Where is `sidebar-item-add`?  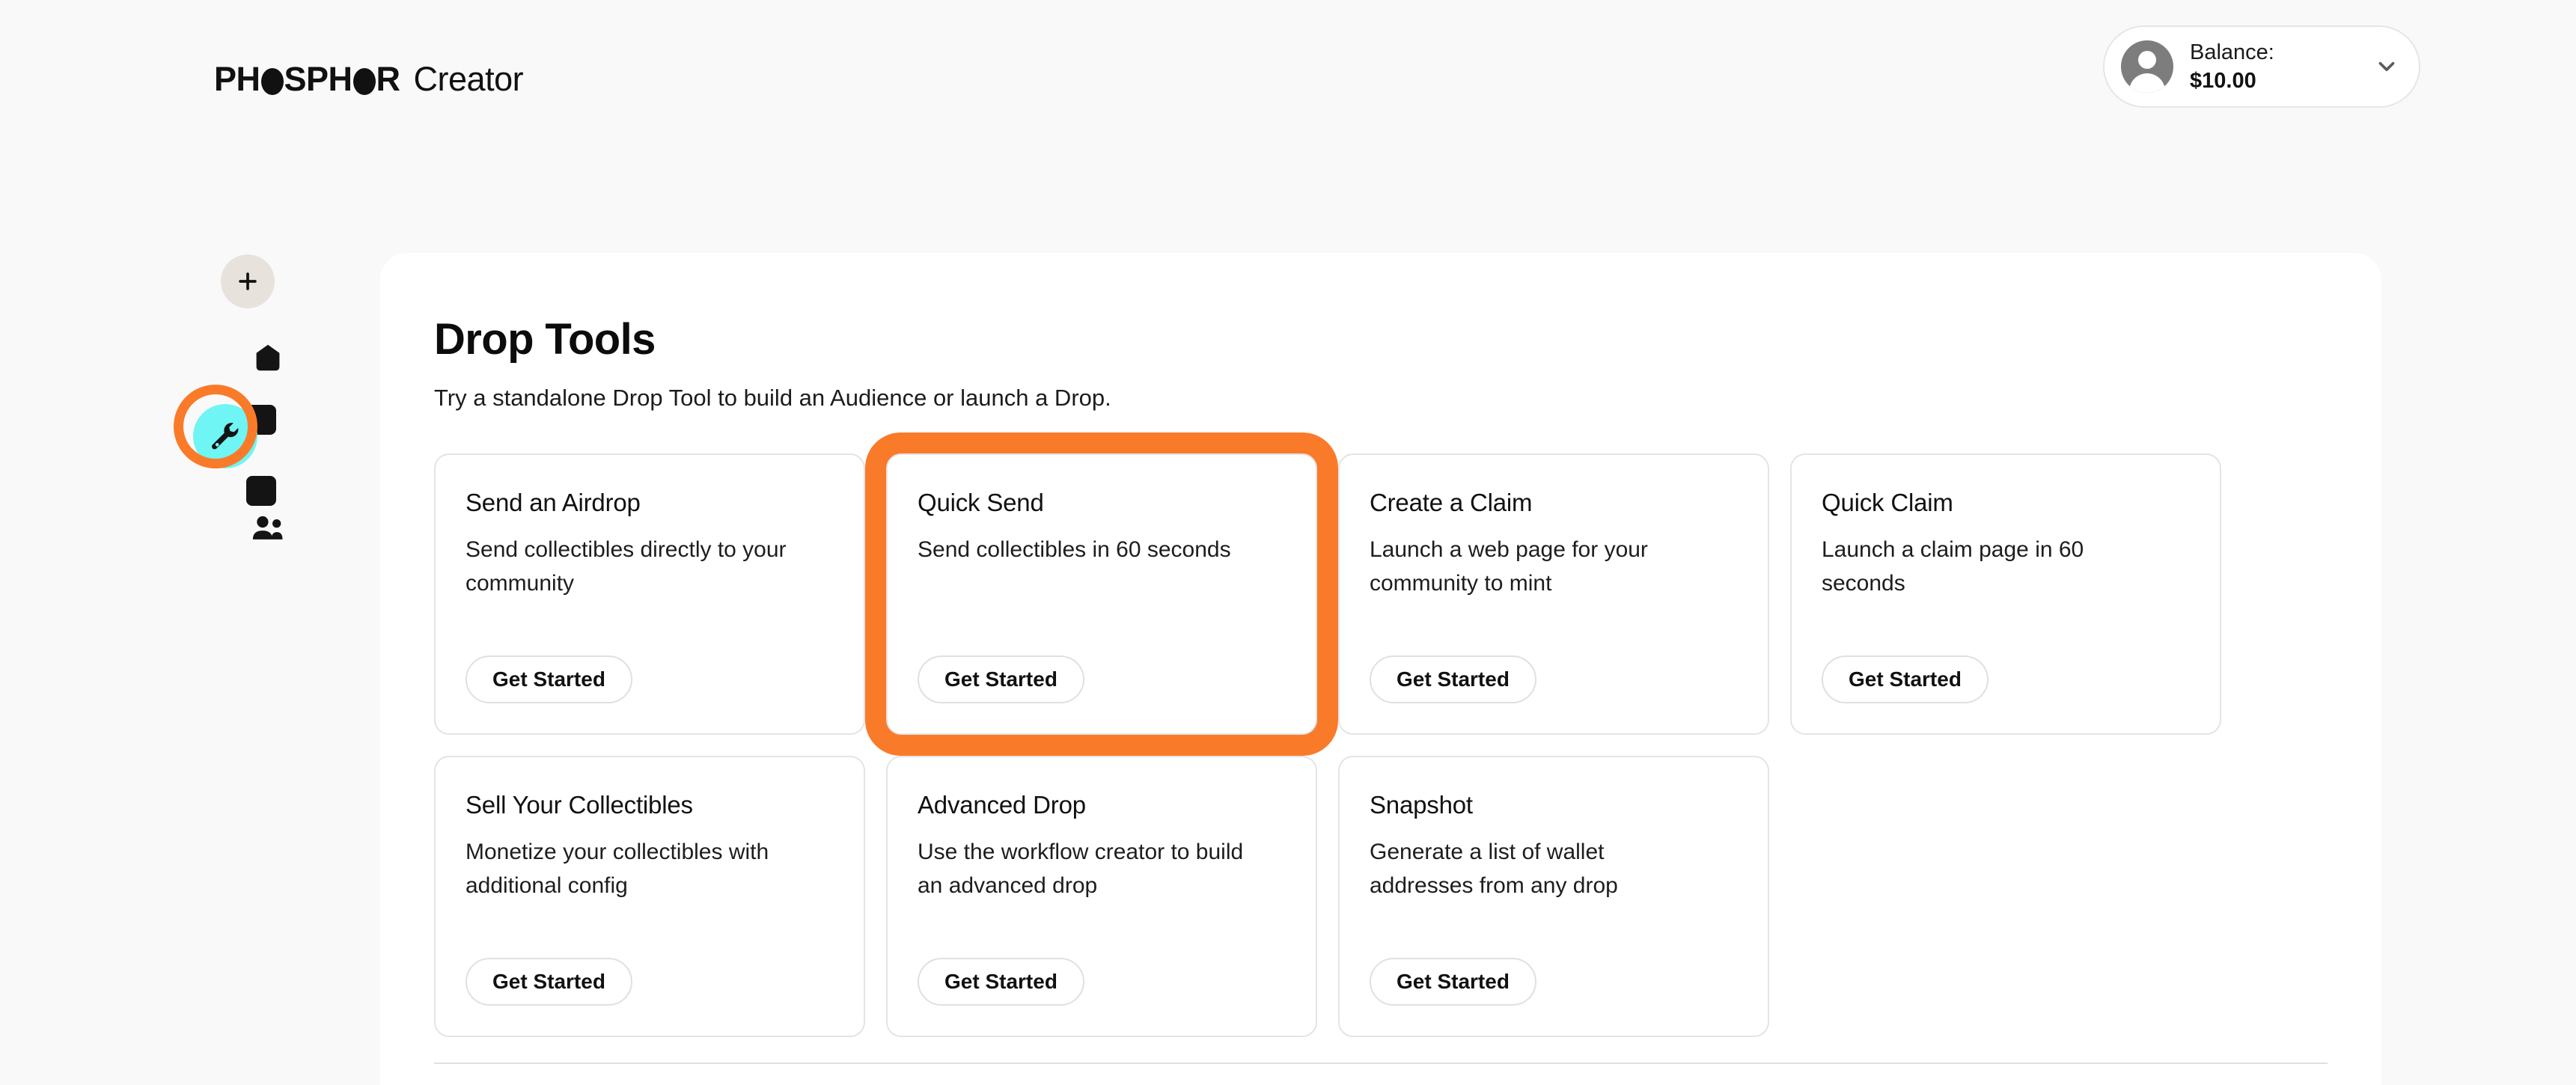 sidebar-item-add is located at coordinates (248, 281).